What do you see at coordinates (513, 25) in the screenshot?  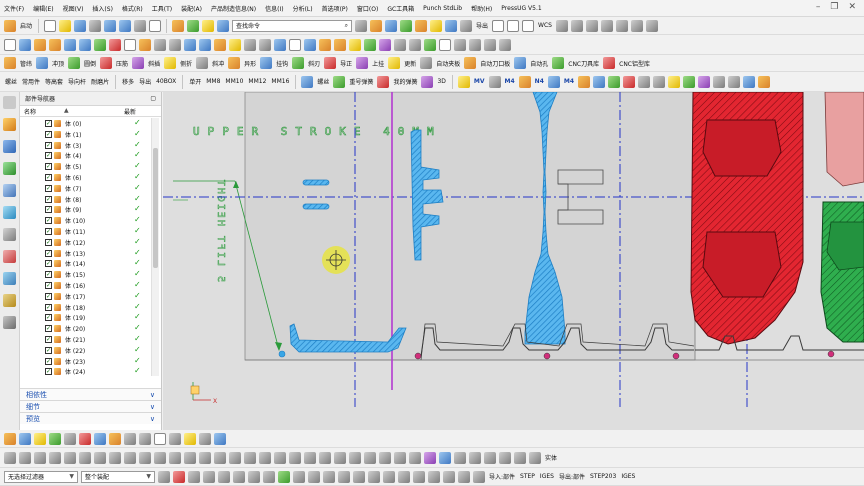 I see `box-icon` at bounding box center [513, 25].